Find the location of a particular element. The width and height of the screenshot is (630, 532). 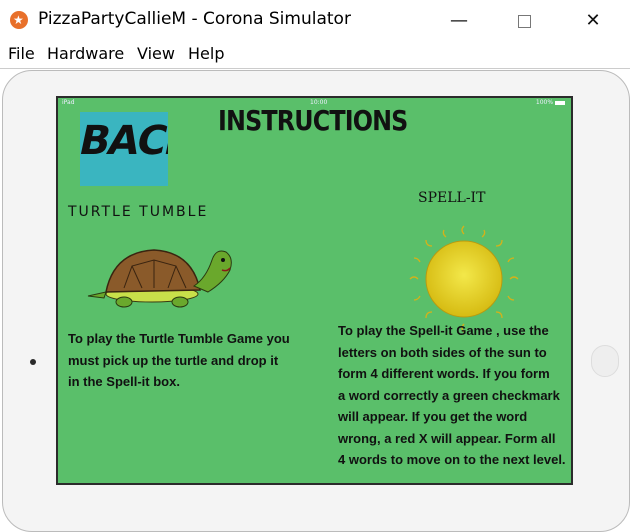

menu-file: File is located at coordinates (21, 53).